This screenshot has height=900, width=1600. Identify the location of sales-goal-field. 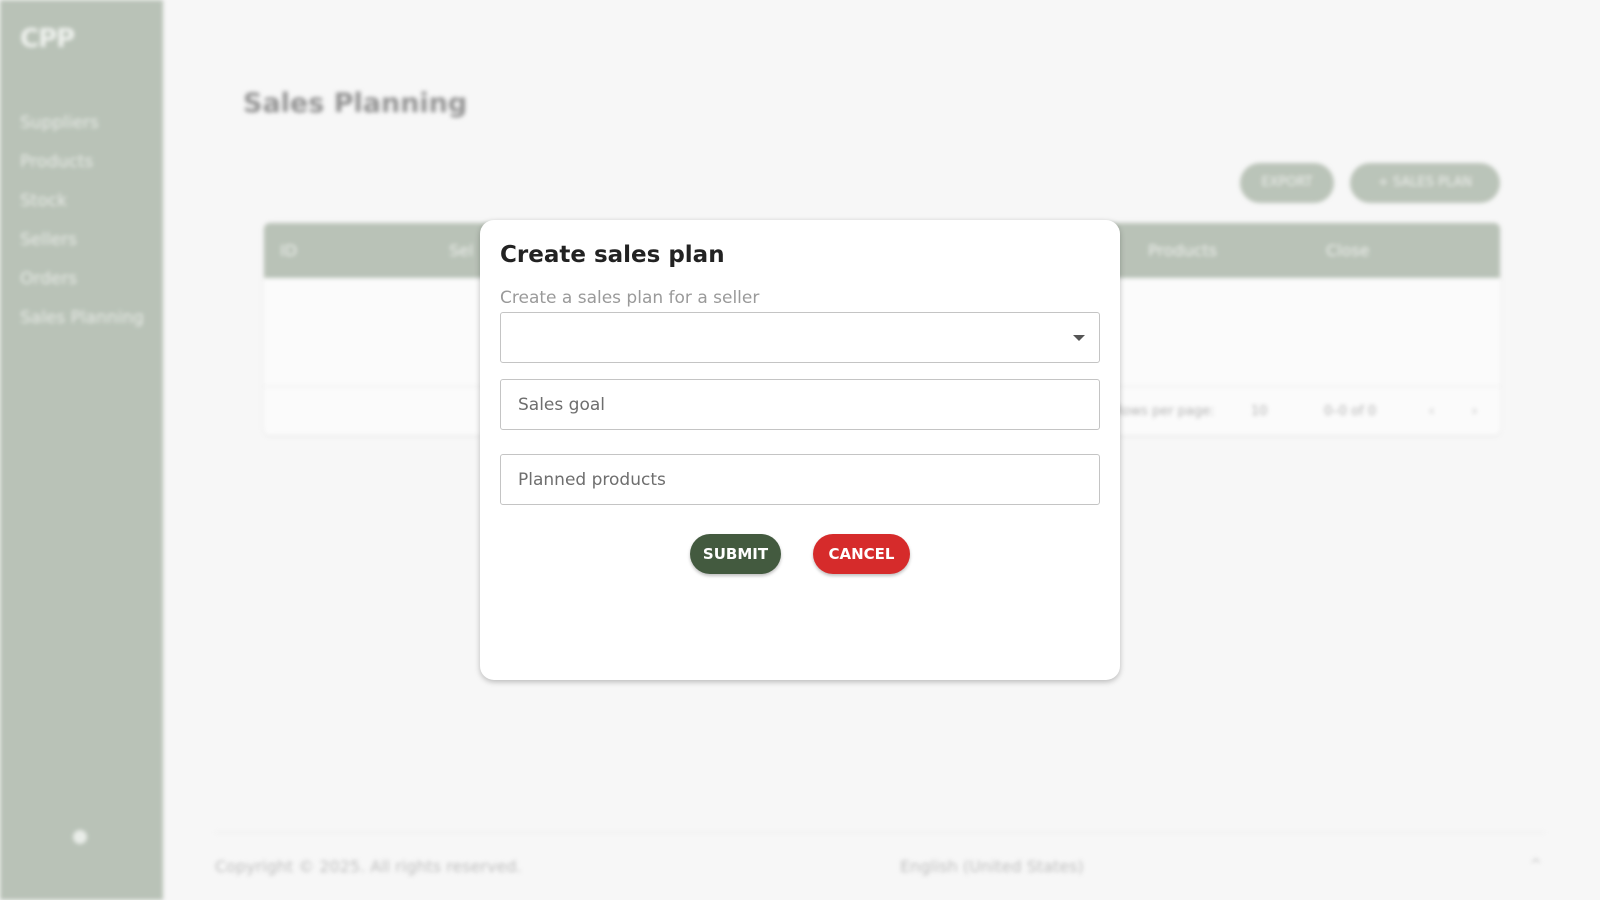
(800, 404).